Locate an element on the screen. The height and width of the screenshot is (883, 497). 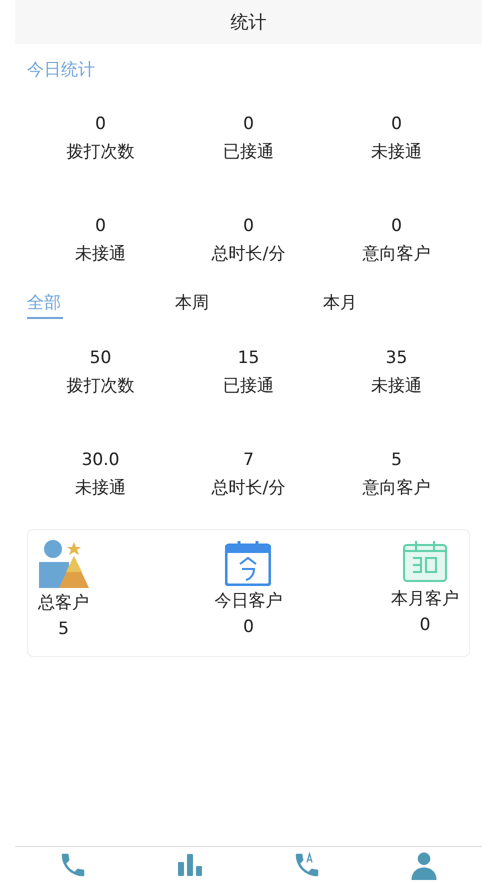
stat-value: 50 is located at coordinates (101, 358).